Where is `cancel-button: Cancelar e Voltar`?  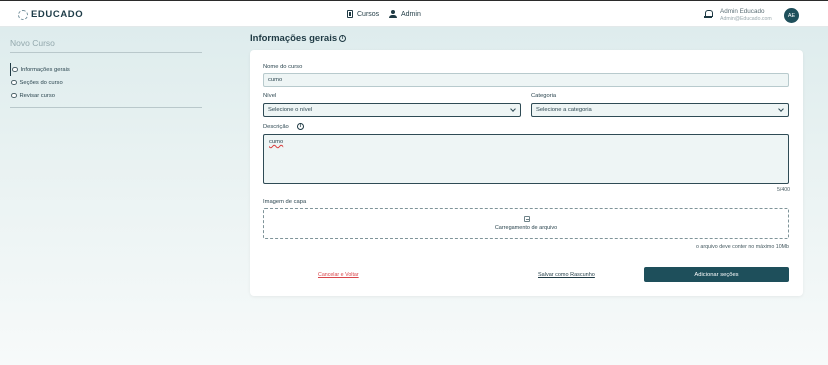 cancel-button: Cancelar e Voltar is located at coordinates (338, 275).